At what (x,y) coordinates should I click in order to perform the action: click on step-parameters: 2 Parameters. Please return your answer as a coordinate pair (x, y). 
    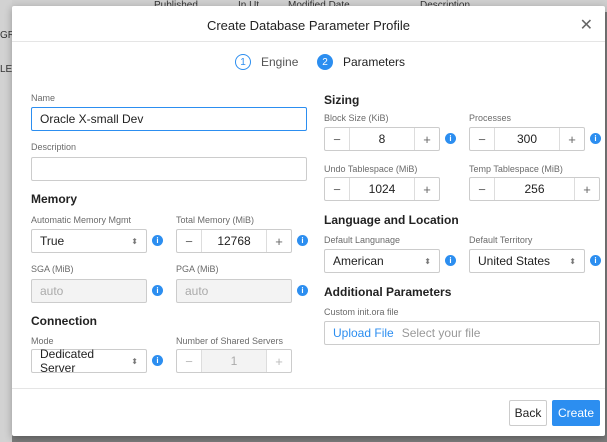
    Looking at the image, I should click on (361, 62).